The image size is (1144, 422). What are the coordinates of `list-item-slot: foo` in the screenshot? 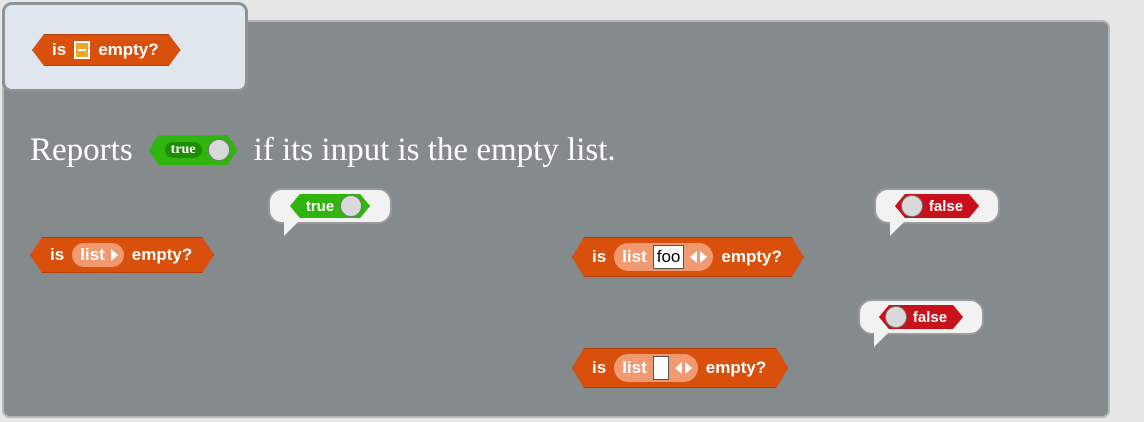 It's located at (669, 257).